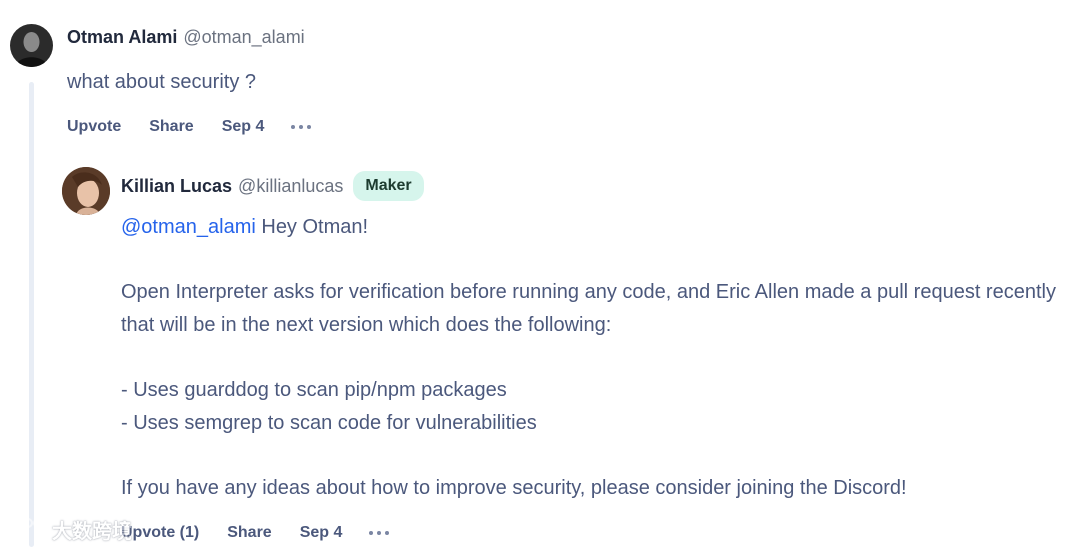  Describe the element at coordinates (31, 314) in the screenshot. I see `thread-line` at that location.